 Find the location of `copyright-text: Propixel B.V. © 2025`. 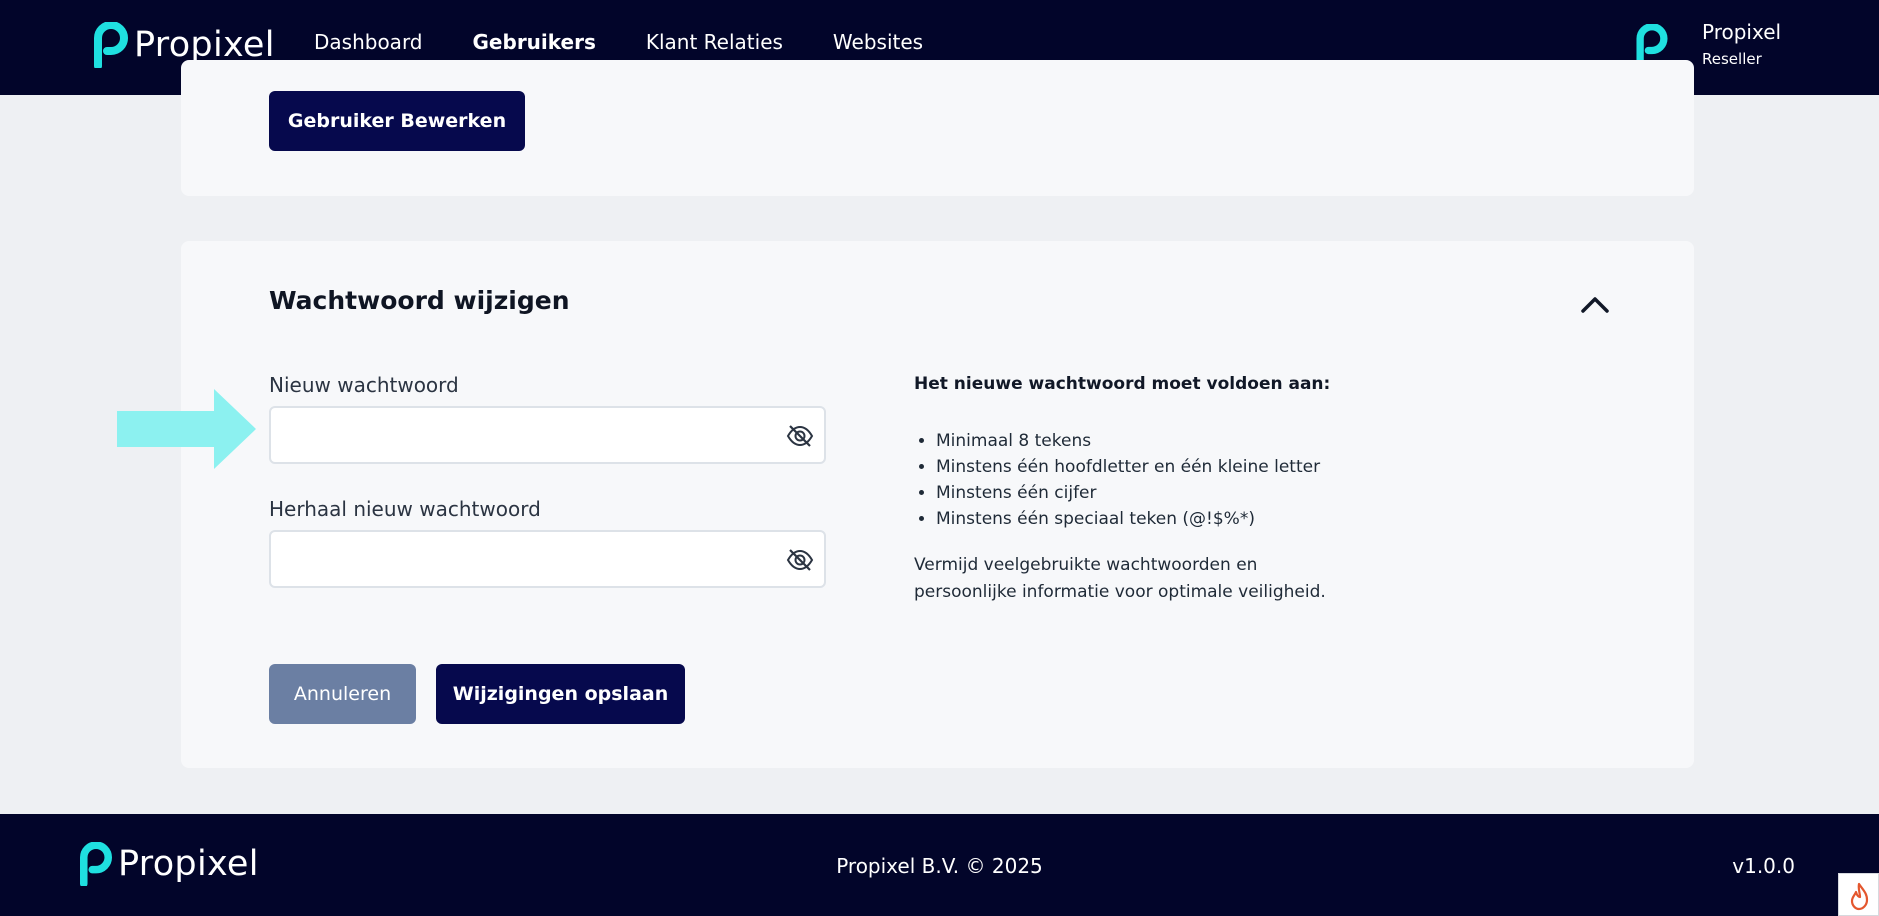

copyright-text: Propixel B.V. © 2025 is located at coordinates (939, 866).